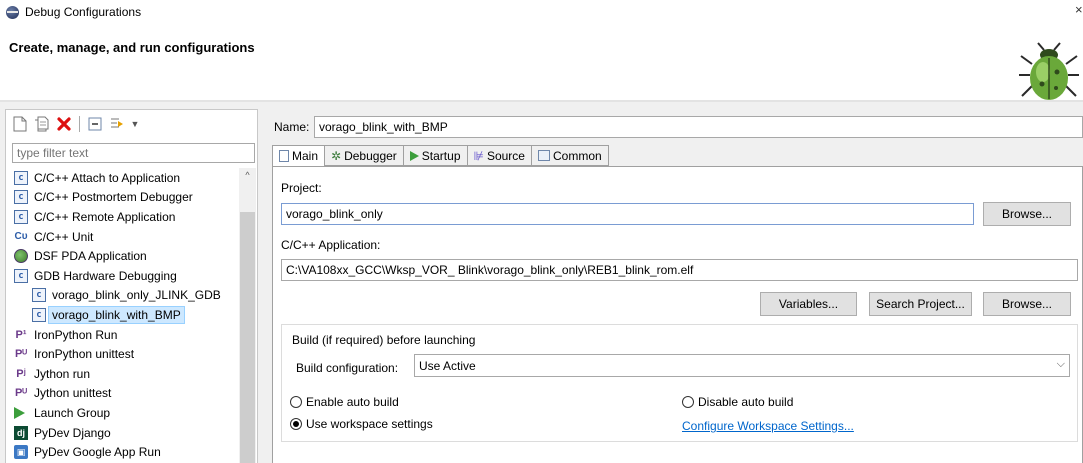 The height and width of the screenshot is (463, 1083). Describe the element at coordinates (19, 412) in the screenshot. I see `launch-group-icon` at that location.